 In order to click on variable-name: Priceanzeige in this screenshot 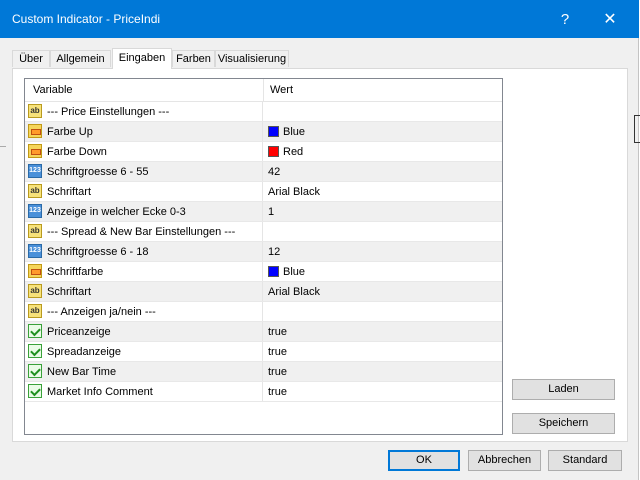, I will do `click(79, 332)`.